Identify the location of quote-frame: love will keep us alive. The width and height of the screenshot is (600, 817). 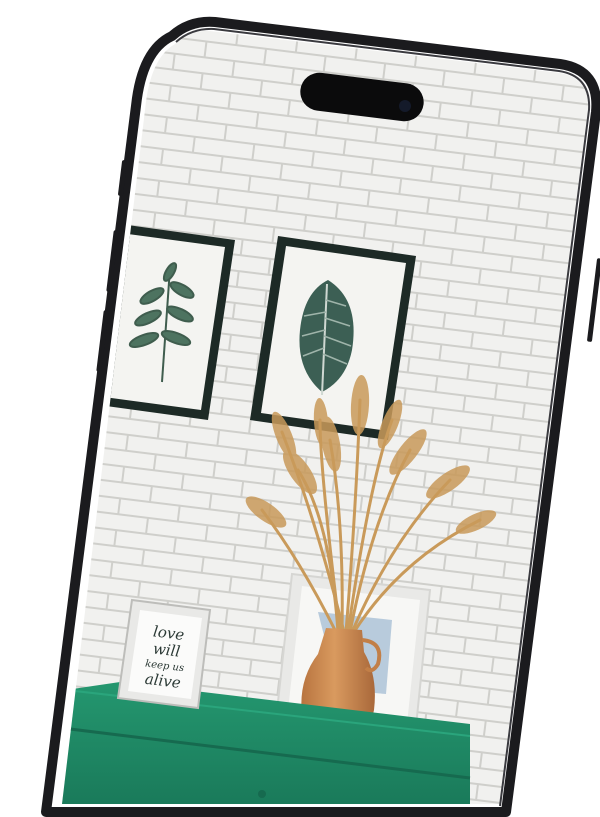
(164, 654).